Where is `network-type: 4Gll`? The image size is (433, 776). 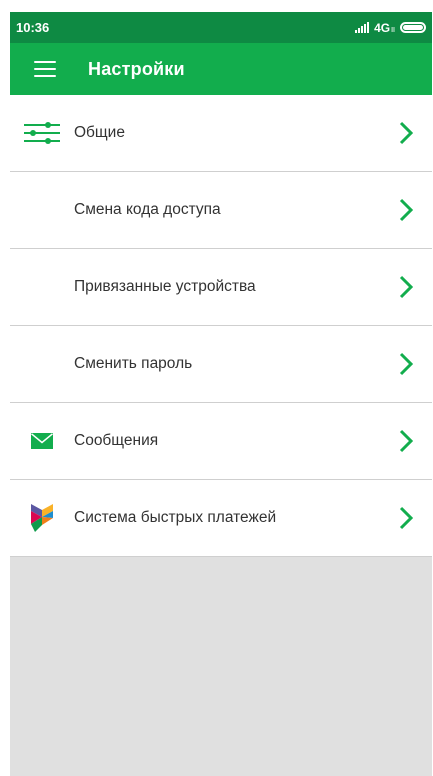 network-type: 4Gll is located at coordinates (384, 27).